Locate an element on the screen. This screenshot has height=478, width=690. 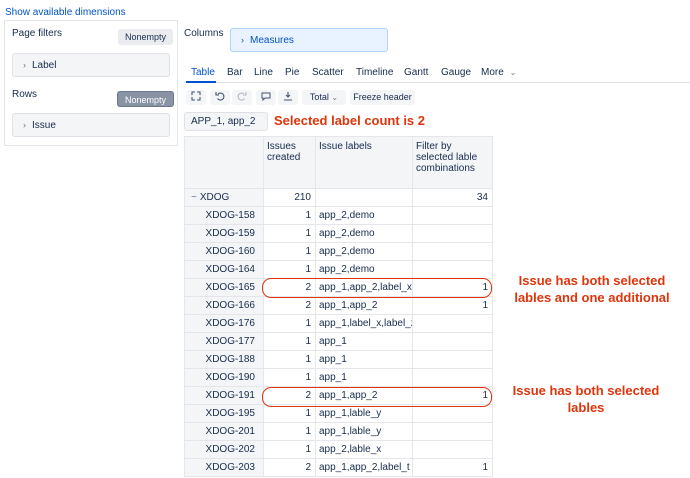
tab-divider is located at coordinates (437, 82).